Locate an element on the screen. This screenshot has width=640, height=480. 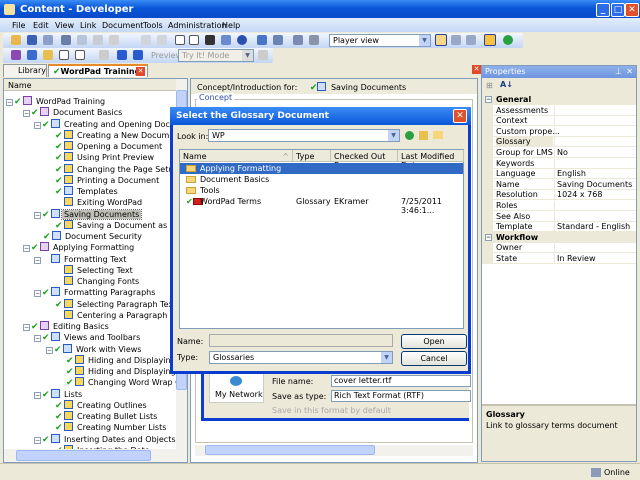
new-topic-icon is located at coordinates (48, 55).